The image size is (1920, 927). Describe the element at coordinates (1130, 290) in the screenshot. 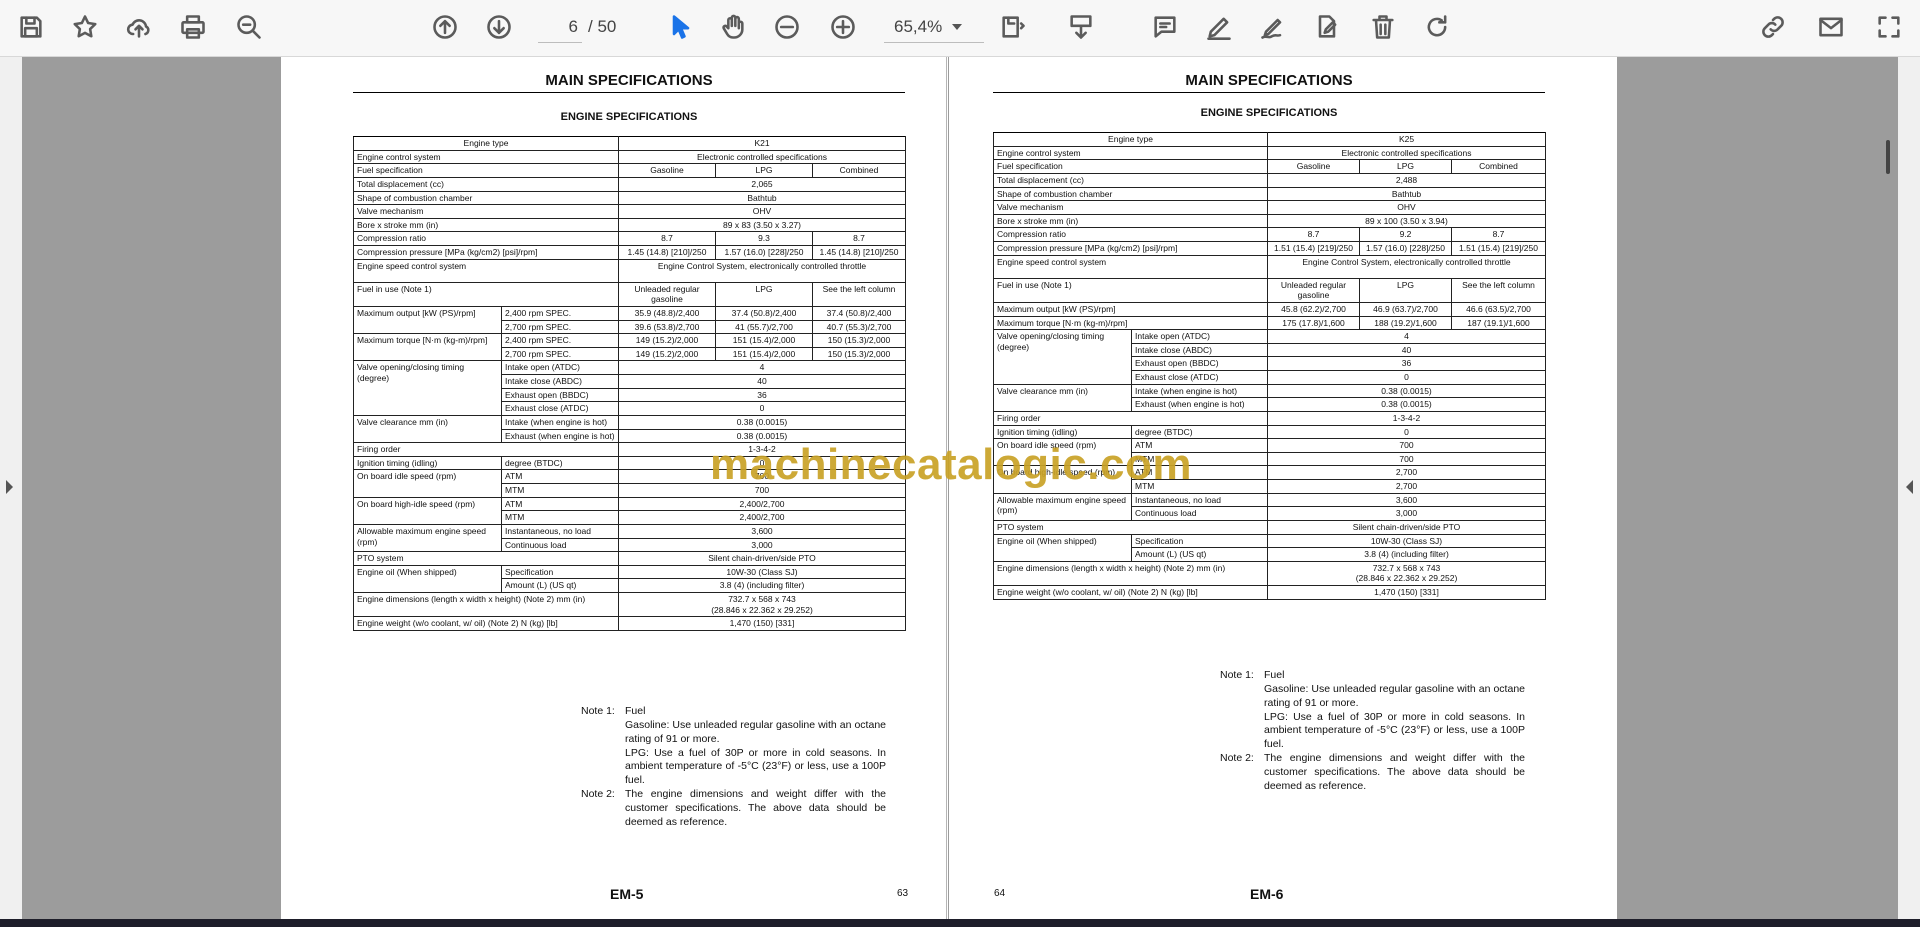

I see `table-cell: Fuel in use (Note 1)` at that location.